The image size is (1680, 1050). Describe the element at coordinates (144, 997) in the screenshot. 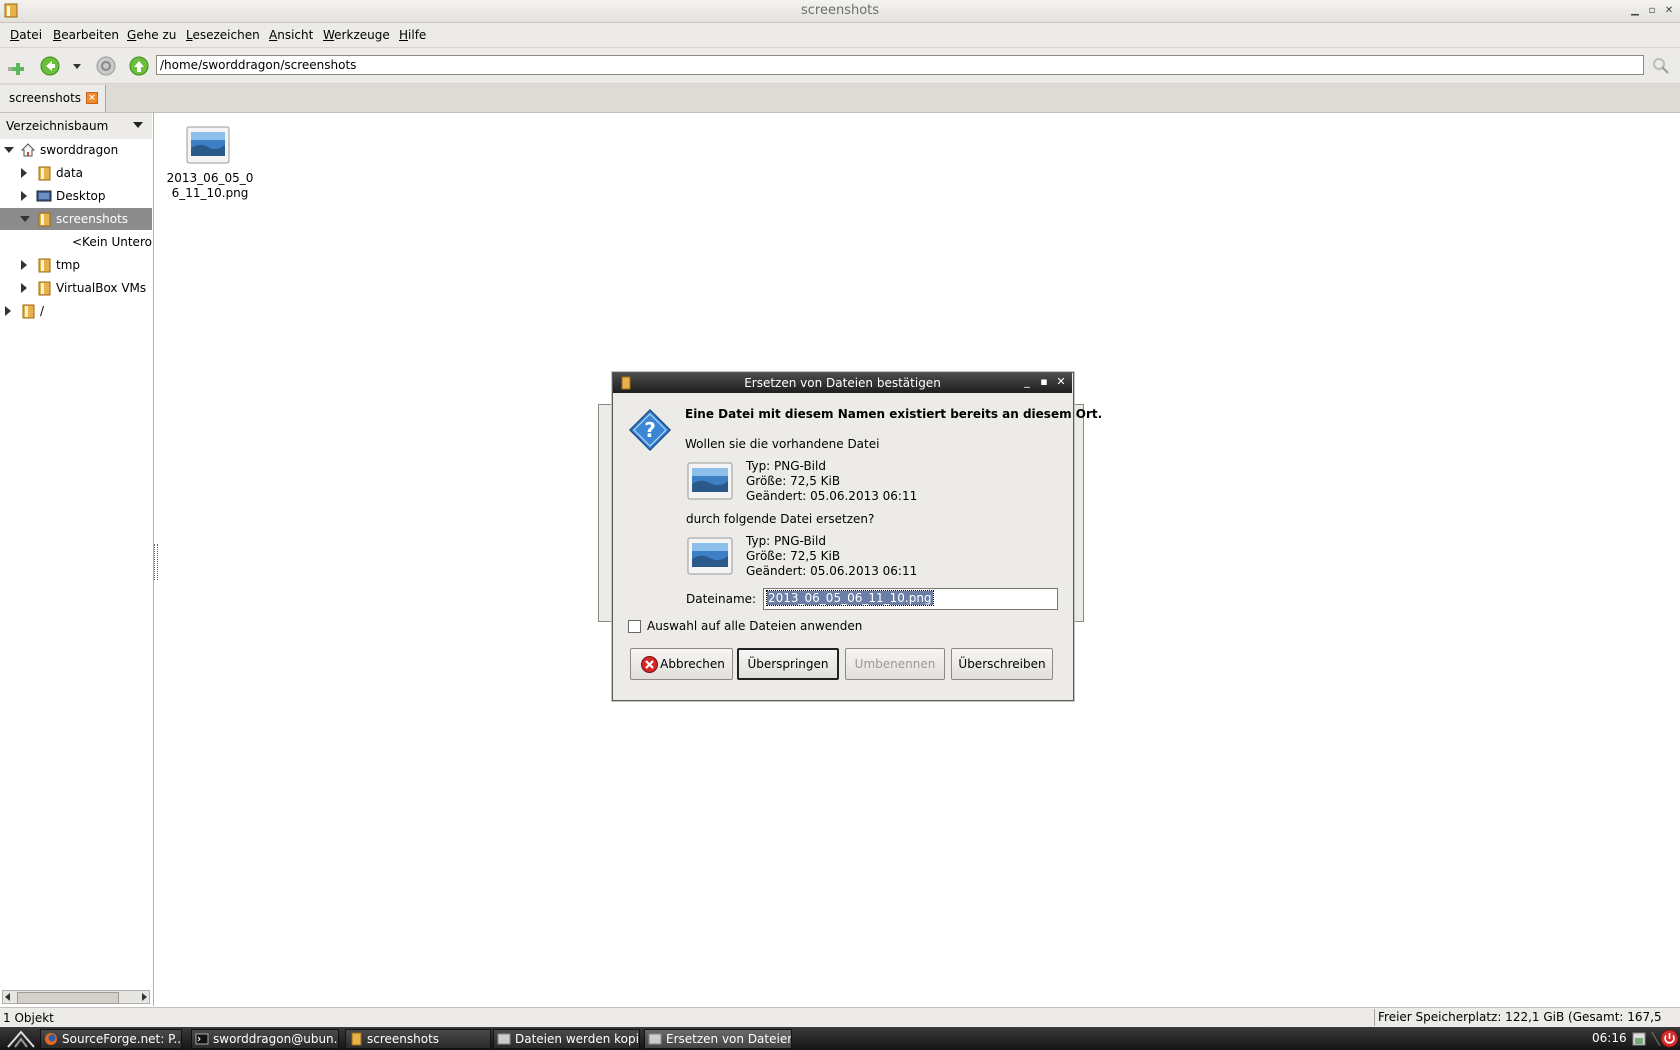

I see `scroll-right-icon` at that location.